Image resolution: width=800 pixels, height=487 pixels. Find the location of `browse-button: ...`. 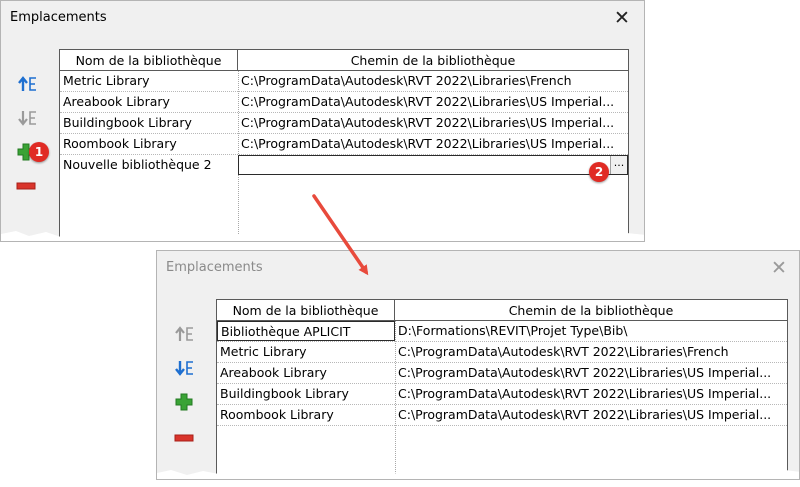

browse-button: ... is located at coordinates (618, 165).